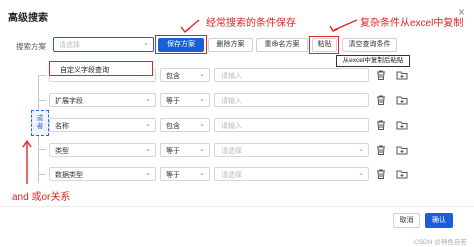  Describe the element at coordinates (62, 126) in the screenshot. I see `field-select-value: 名称` at that location.